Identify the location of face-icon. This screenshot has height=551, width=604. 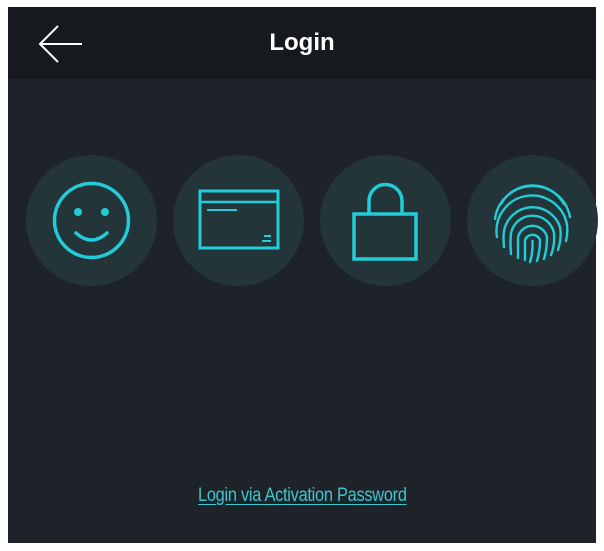
(91, 220).